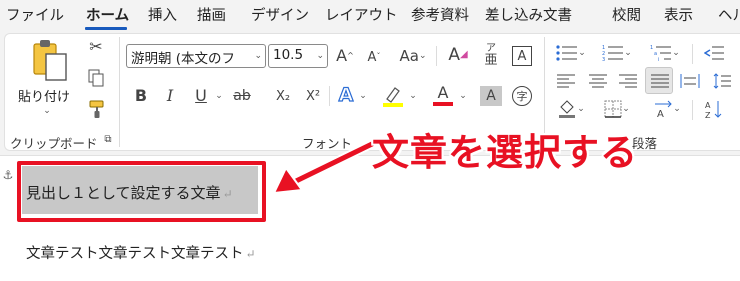 This screenshot has width=740, height=281. I want to click on clipboard-launcher-icon: ⧉, so click(108, 140).